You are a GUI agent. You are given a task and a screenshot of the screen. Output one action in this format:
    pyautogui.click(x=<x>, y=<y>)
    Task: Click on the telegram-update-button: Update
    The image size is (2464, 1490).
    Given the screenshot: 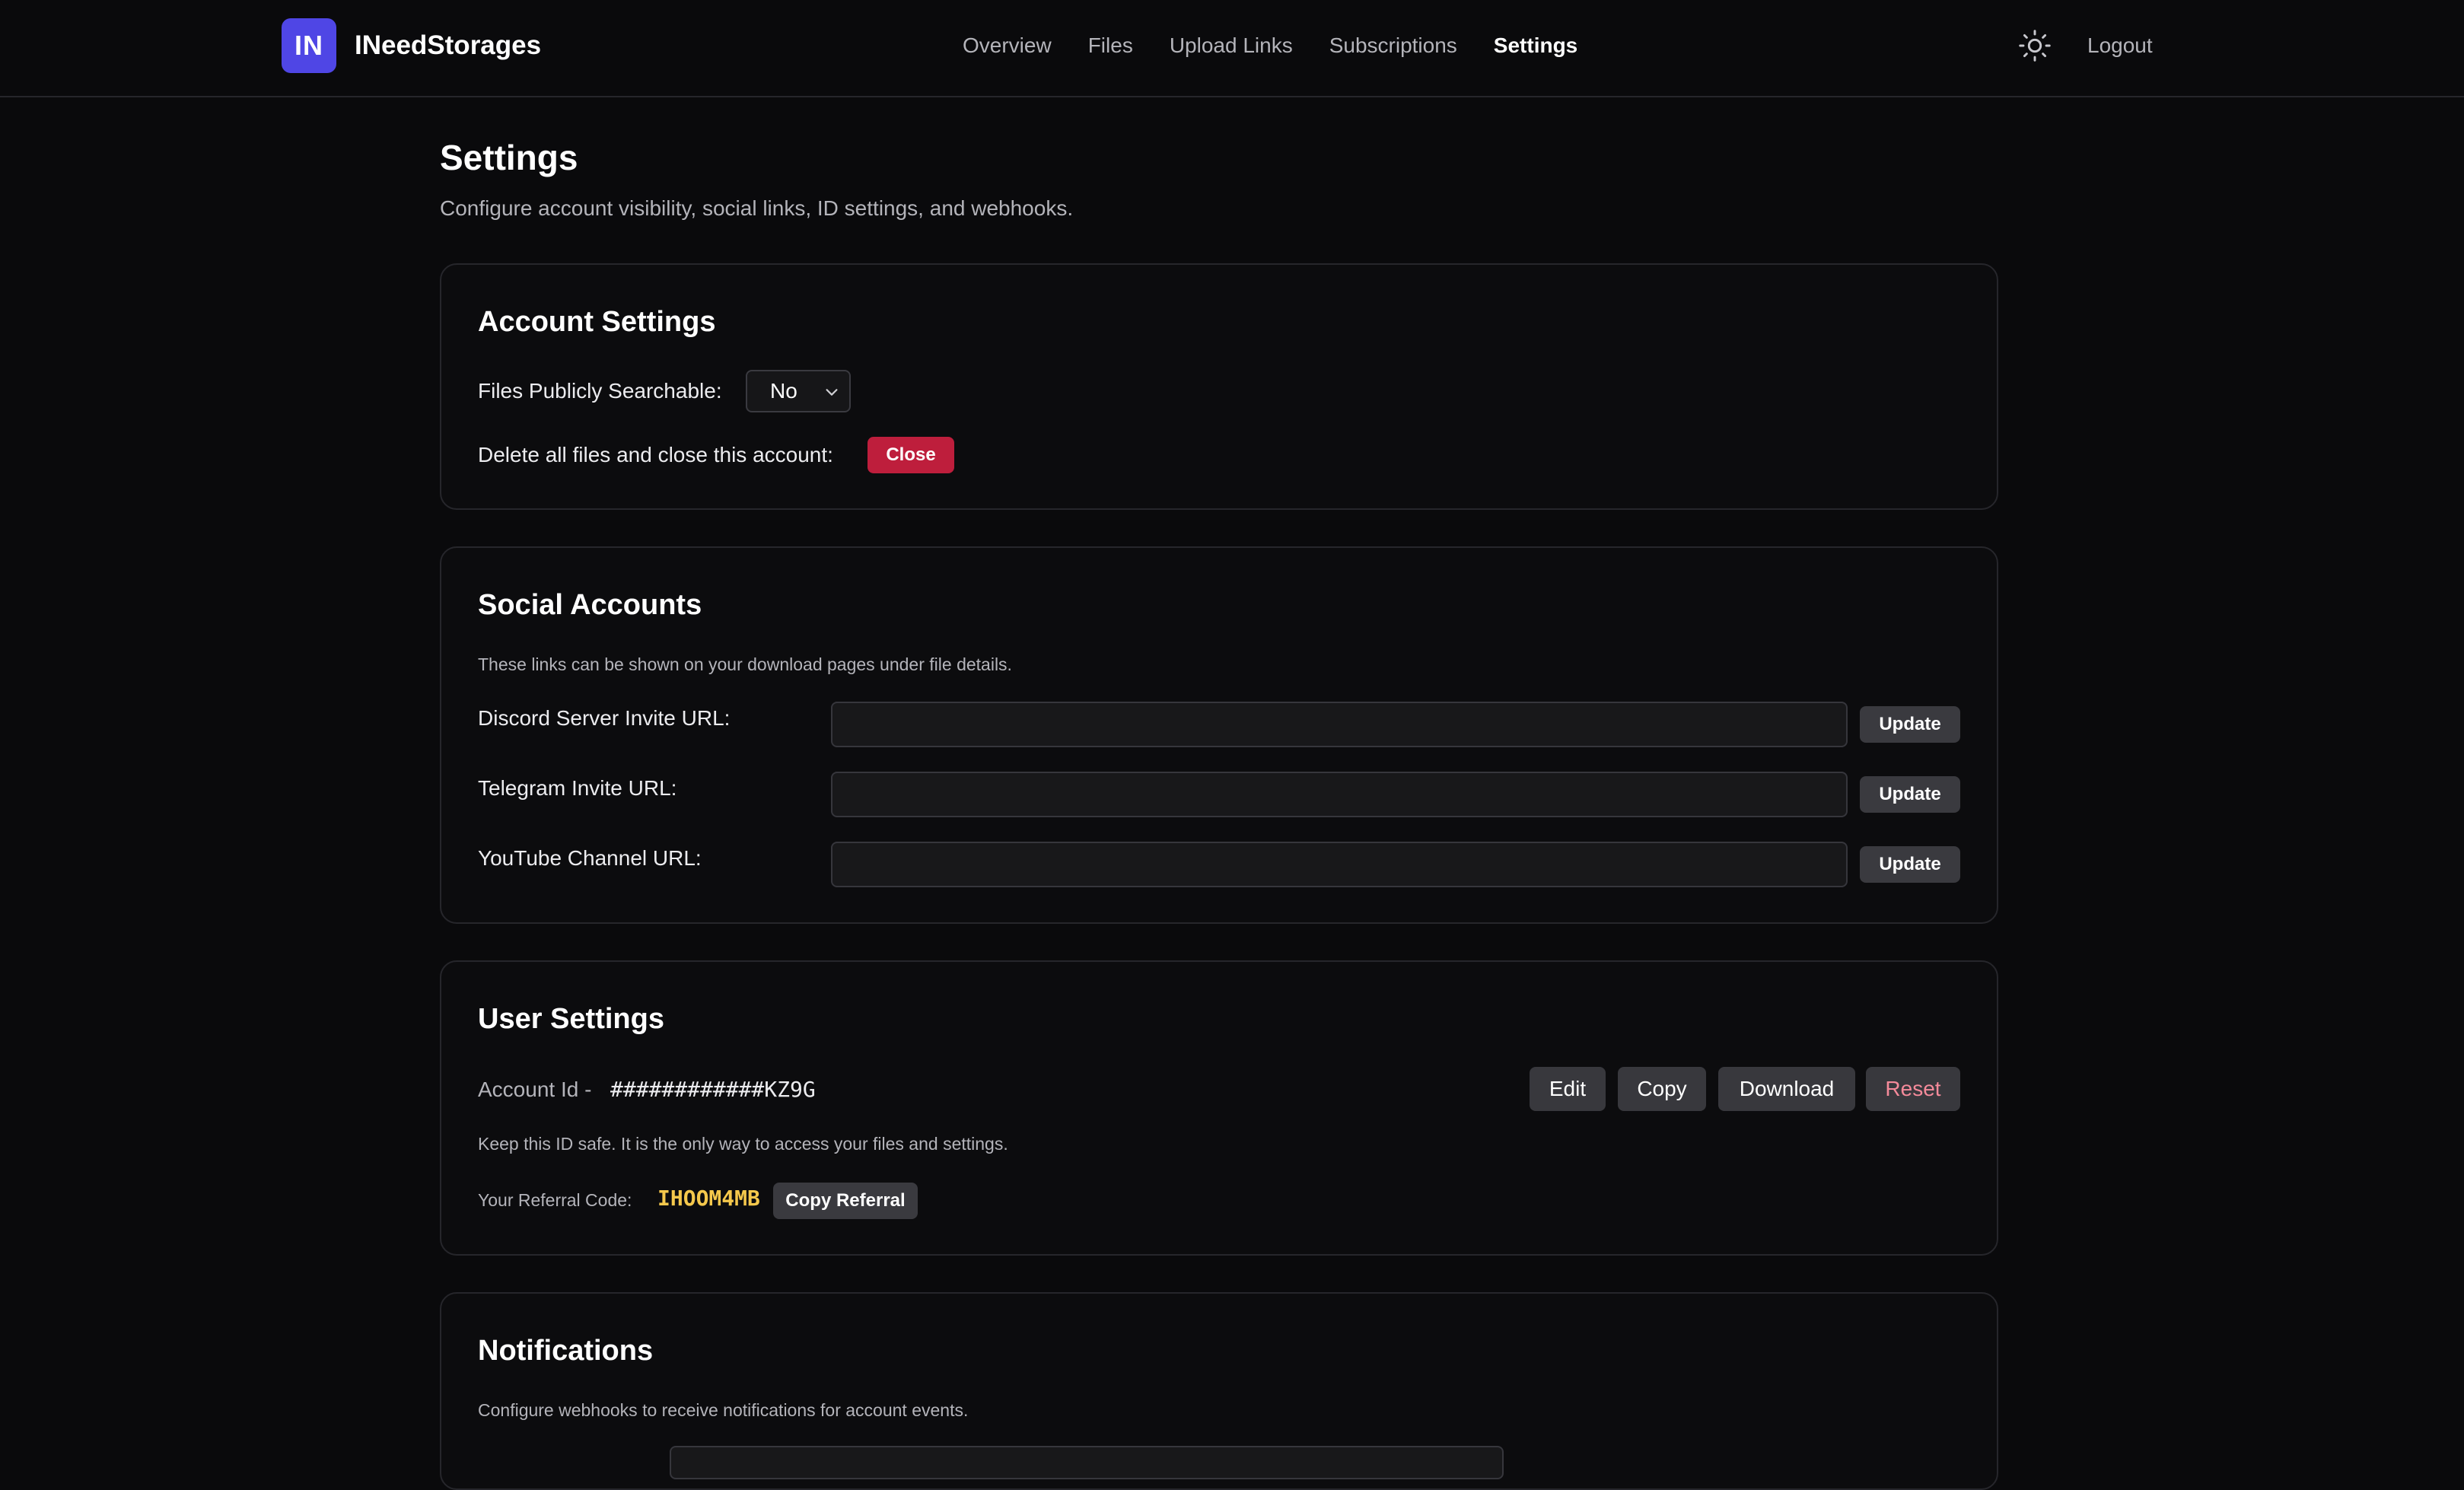 What is the action you would take?
    pyautogui.click(x=1910, y=794)
    